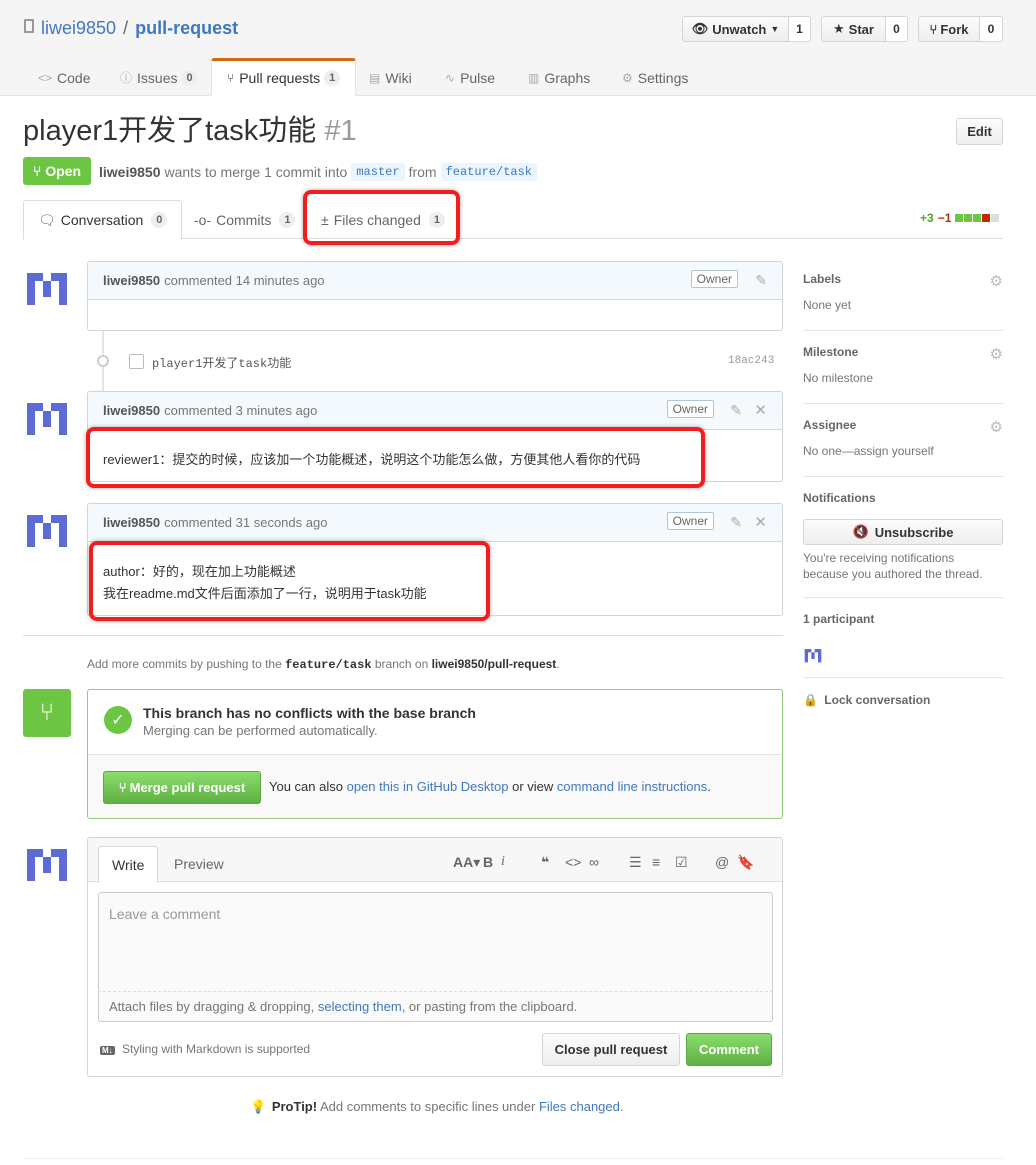  Describe the element at coordinates (74, 77) in the screenshot. I see `reponav-code-label: Code` at that location.